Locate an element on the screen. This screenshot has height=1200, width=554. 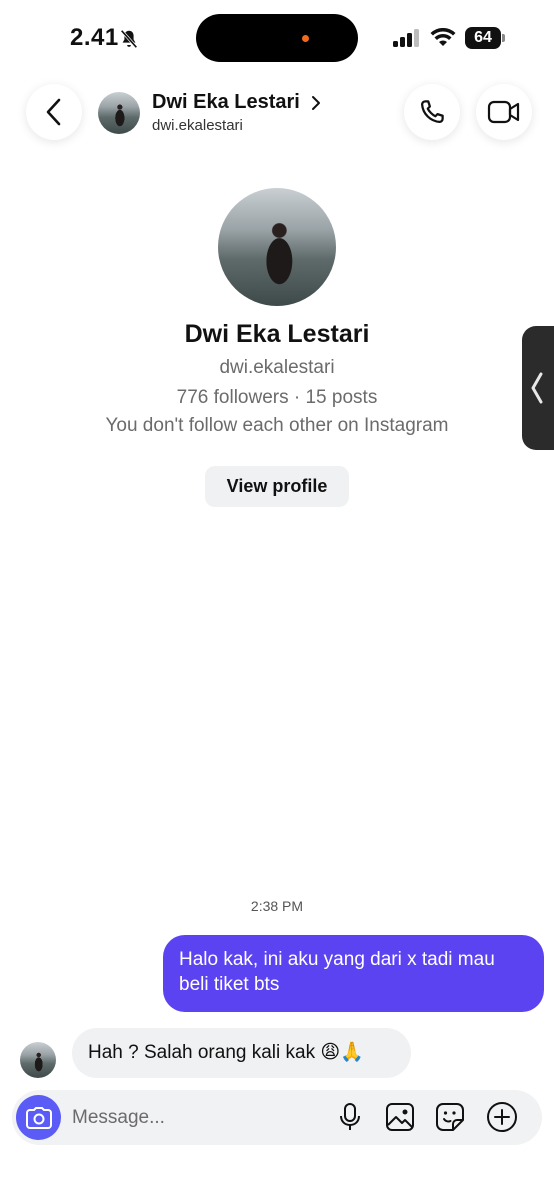
side-panel-handle is located at coordinates (538, 388).